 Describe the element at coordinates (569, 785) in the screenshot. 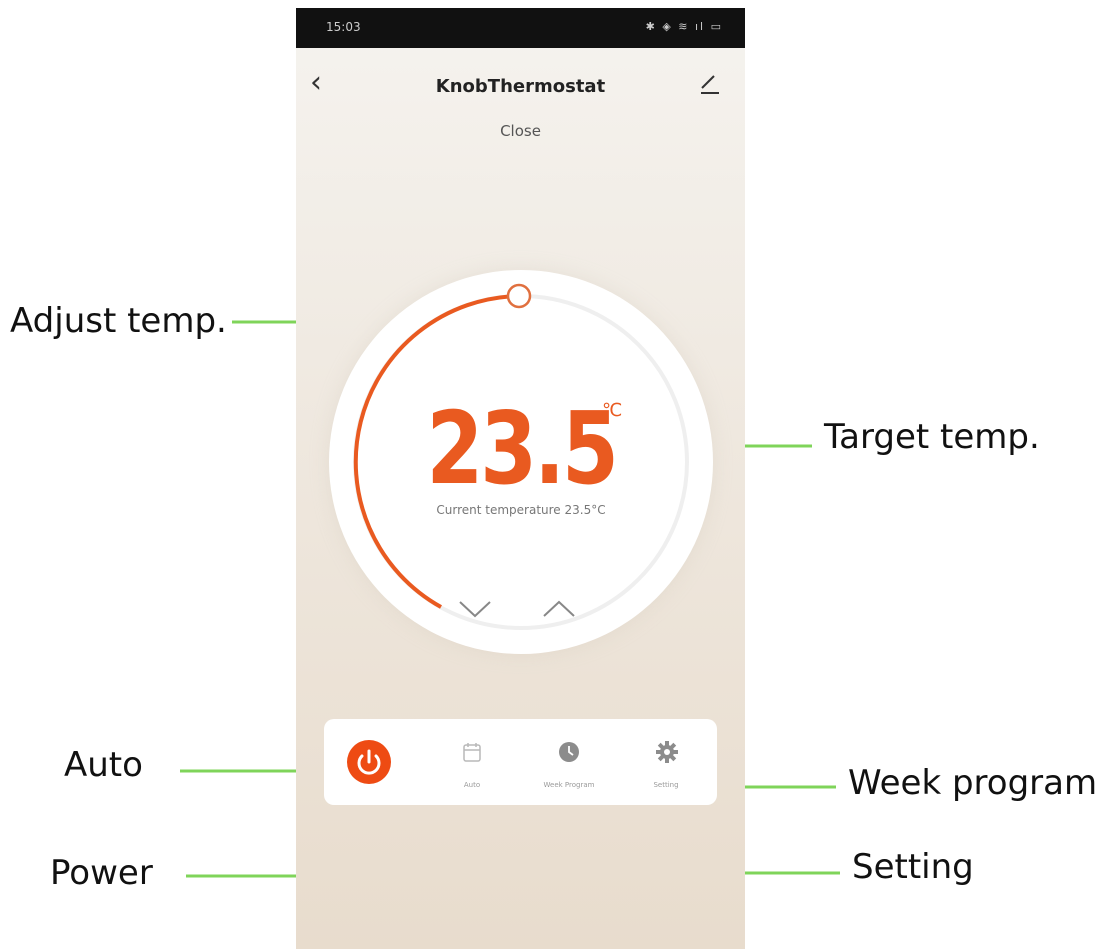

I see `week-program-button-label: Week Program` at that location.